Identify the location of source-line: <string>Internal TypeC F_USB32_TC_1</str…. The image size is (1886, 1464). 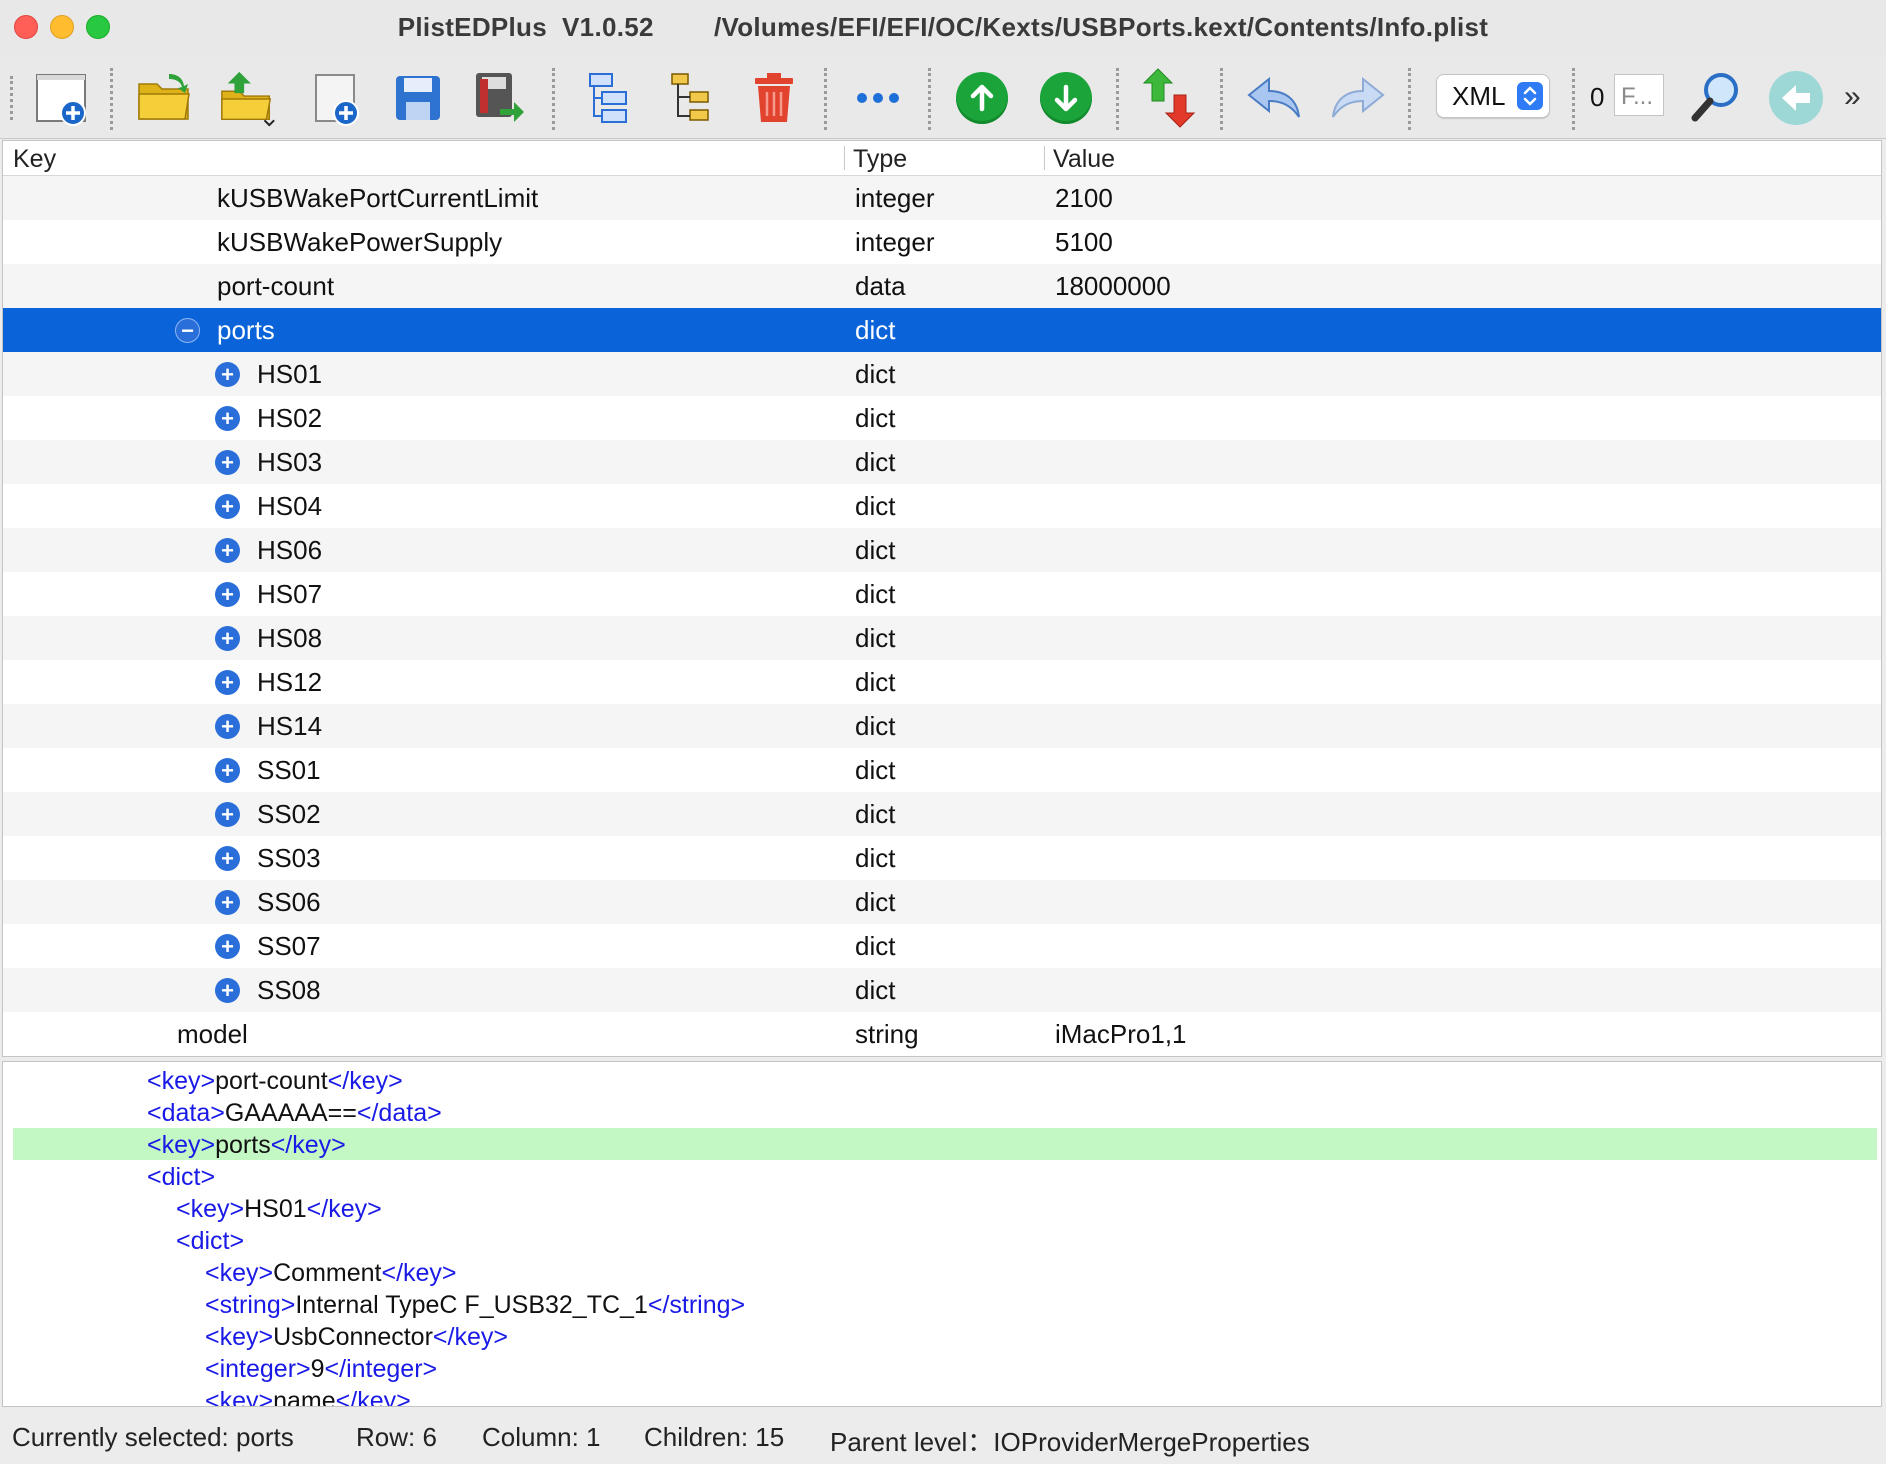
(945, 1304).